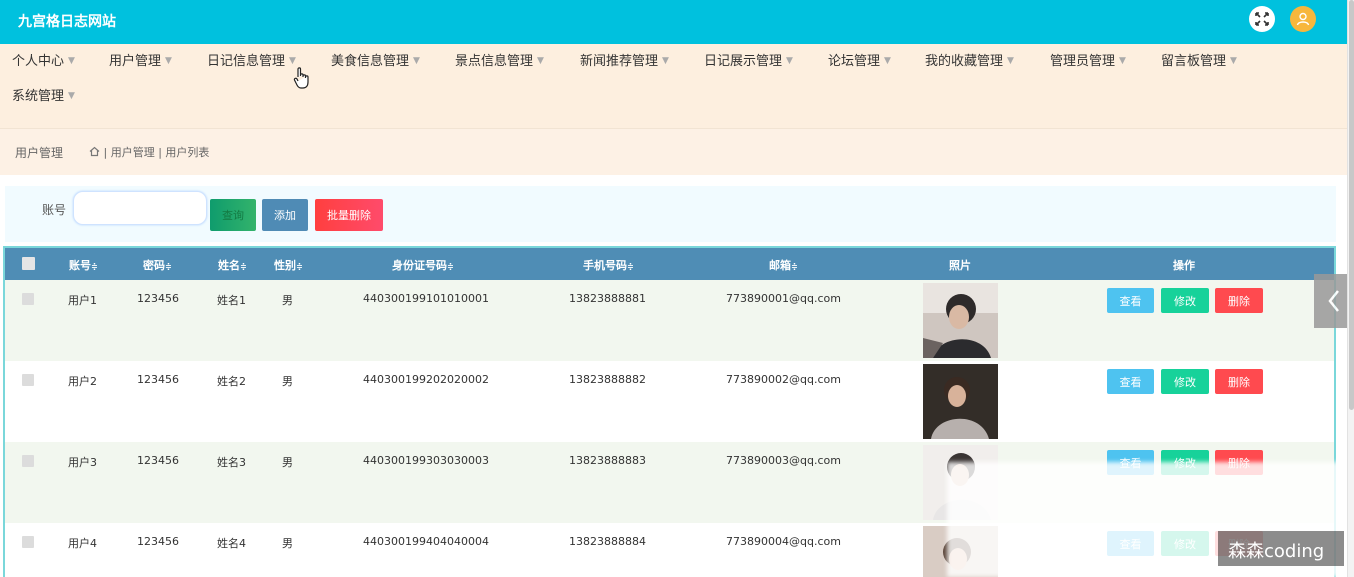  What do you see at coordinates (783, 265) in the screenshot?
I see `column-header-email: 邮箱≑` at bounding box center [783, 265].